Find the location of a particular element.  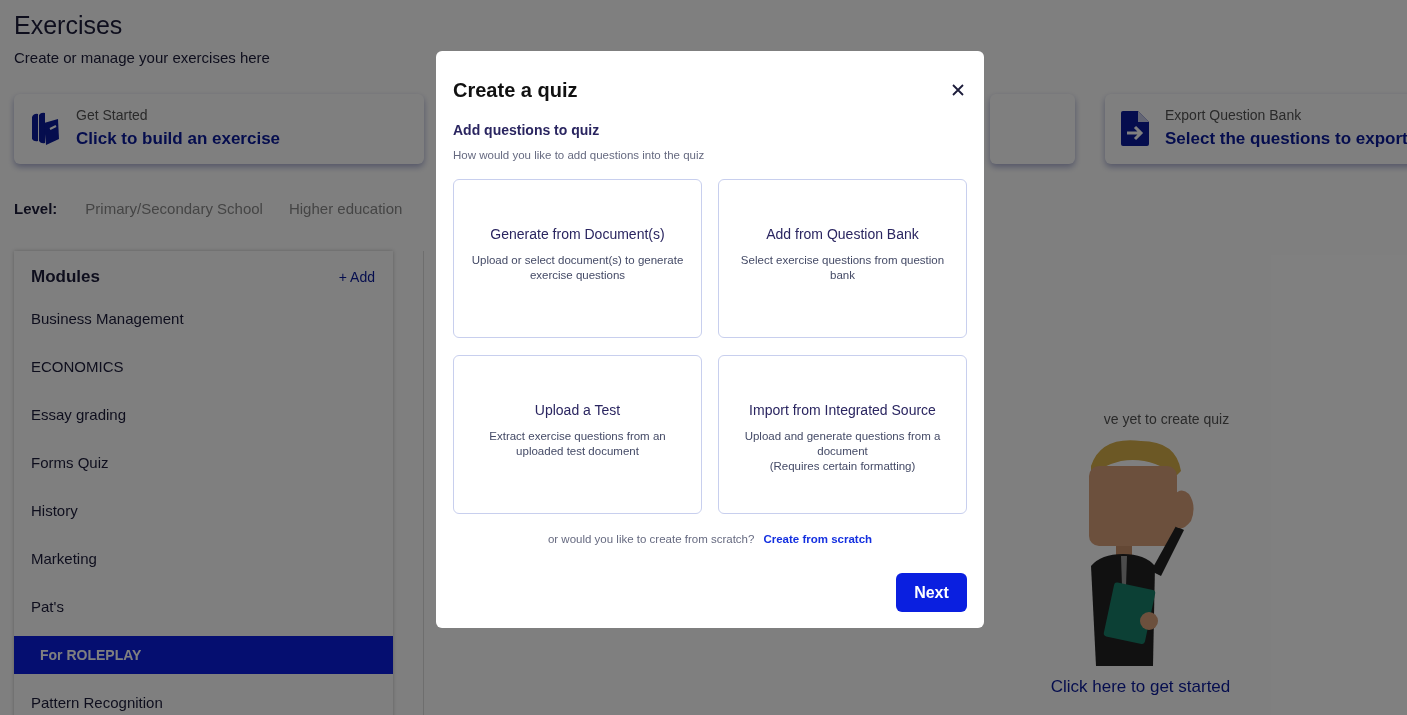

modules-title: Modules is located at coordinates (65, 277).